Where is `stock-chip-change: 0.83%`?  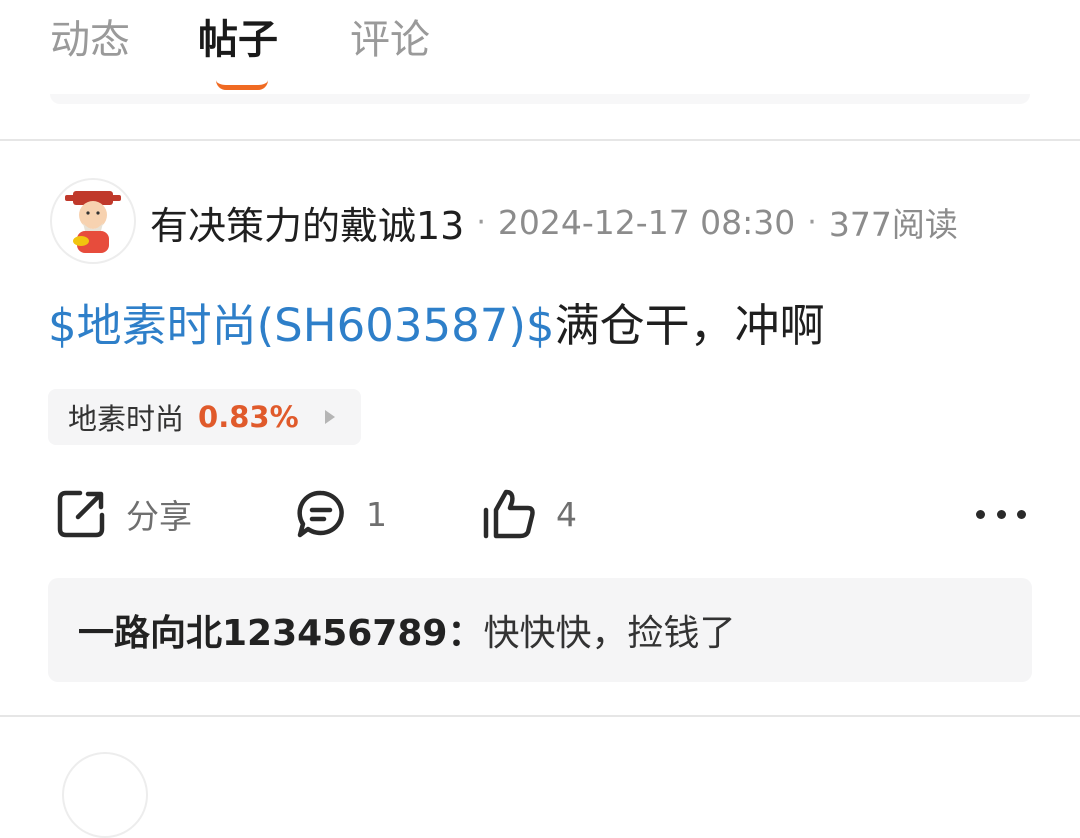
stock-chip-change: 0.83% is located at coordinates (248, 417).